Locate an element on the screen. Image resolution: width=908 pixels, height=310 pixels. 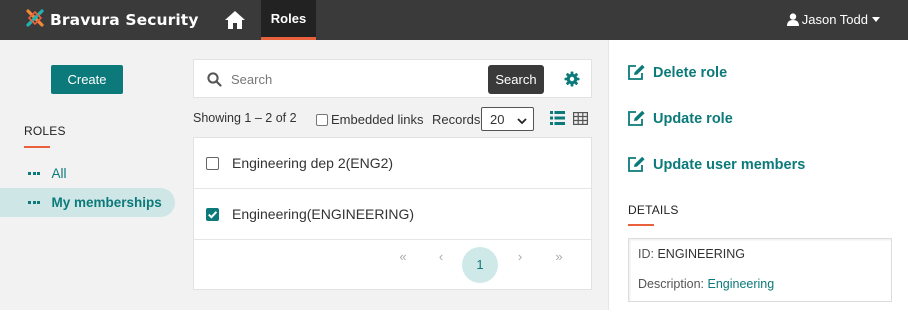
update-user-members-link: Update user members is located at coordinates (716, 164).